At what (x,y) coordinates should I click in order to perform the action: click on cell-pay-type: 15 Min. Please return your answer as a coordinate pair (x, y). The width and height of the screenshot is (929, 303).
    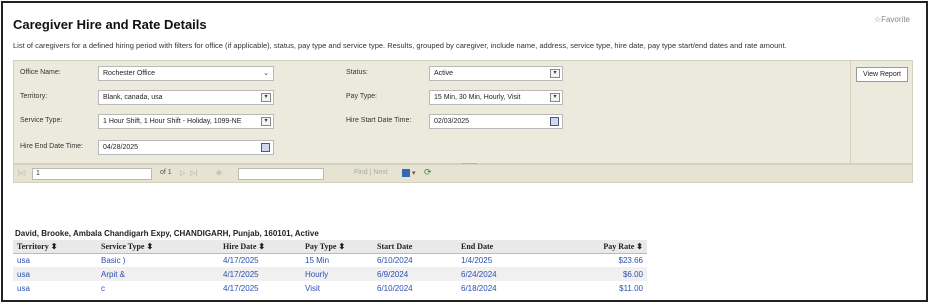
    Looking at the image, I should click on (317, 260).